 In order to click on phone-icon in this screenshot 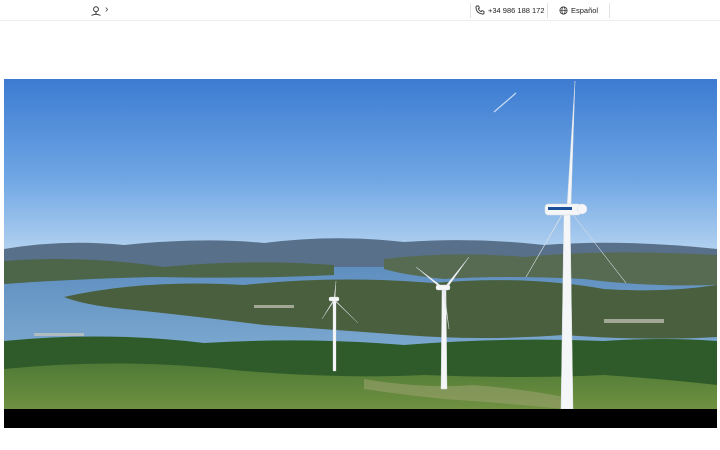, I will do `click(480, 11)`.